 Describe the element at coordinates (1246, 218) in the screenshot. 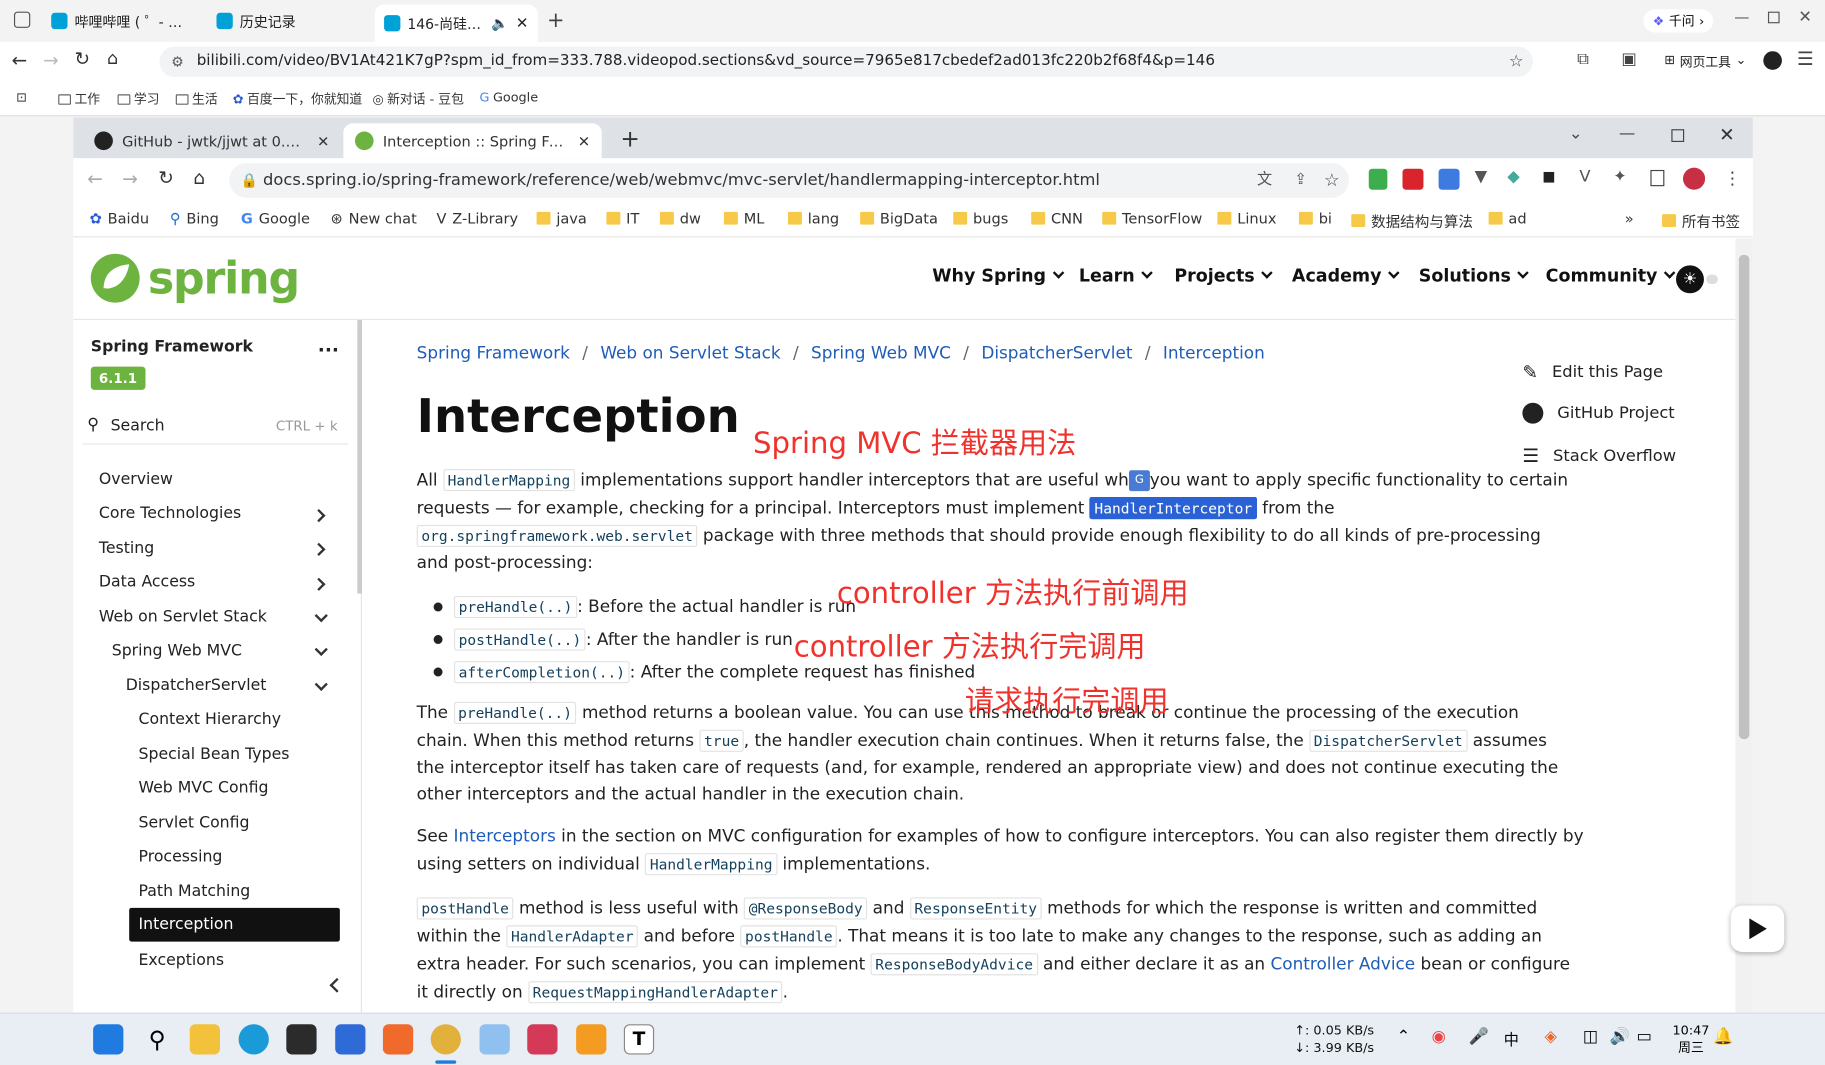

I see `bookmark-folder: Linux` at that location.